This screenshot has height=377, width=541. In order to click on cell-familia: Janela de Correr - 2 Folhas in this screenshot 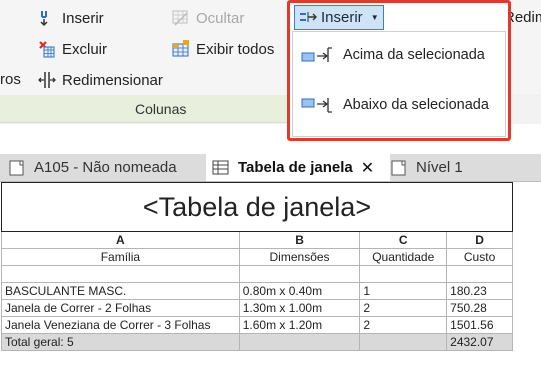, I will do `click(120, 308)`.